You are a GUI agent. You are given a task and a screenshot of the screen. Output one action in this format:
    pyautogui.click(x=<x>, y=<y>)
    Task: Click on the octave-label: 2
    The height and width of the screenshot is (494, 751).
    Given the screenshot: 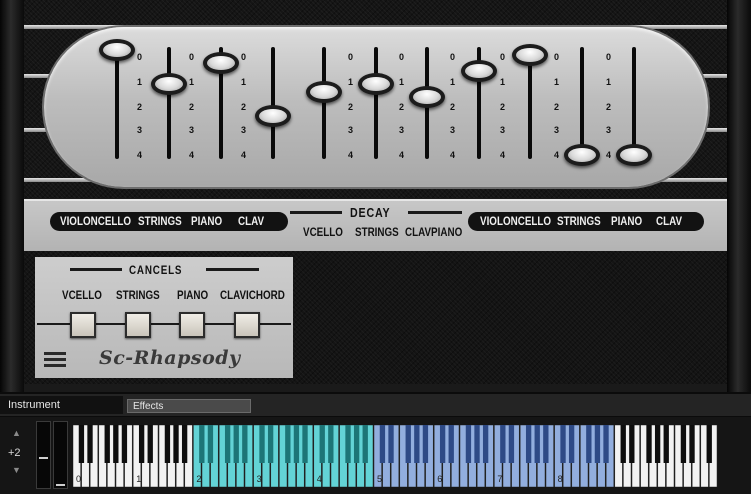 What is the action you would take?
    pyautogui.click(x=198, y=479)
    